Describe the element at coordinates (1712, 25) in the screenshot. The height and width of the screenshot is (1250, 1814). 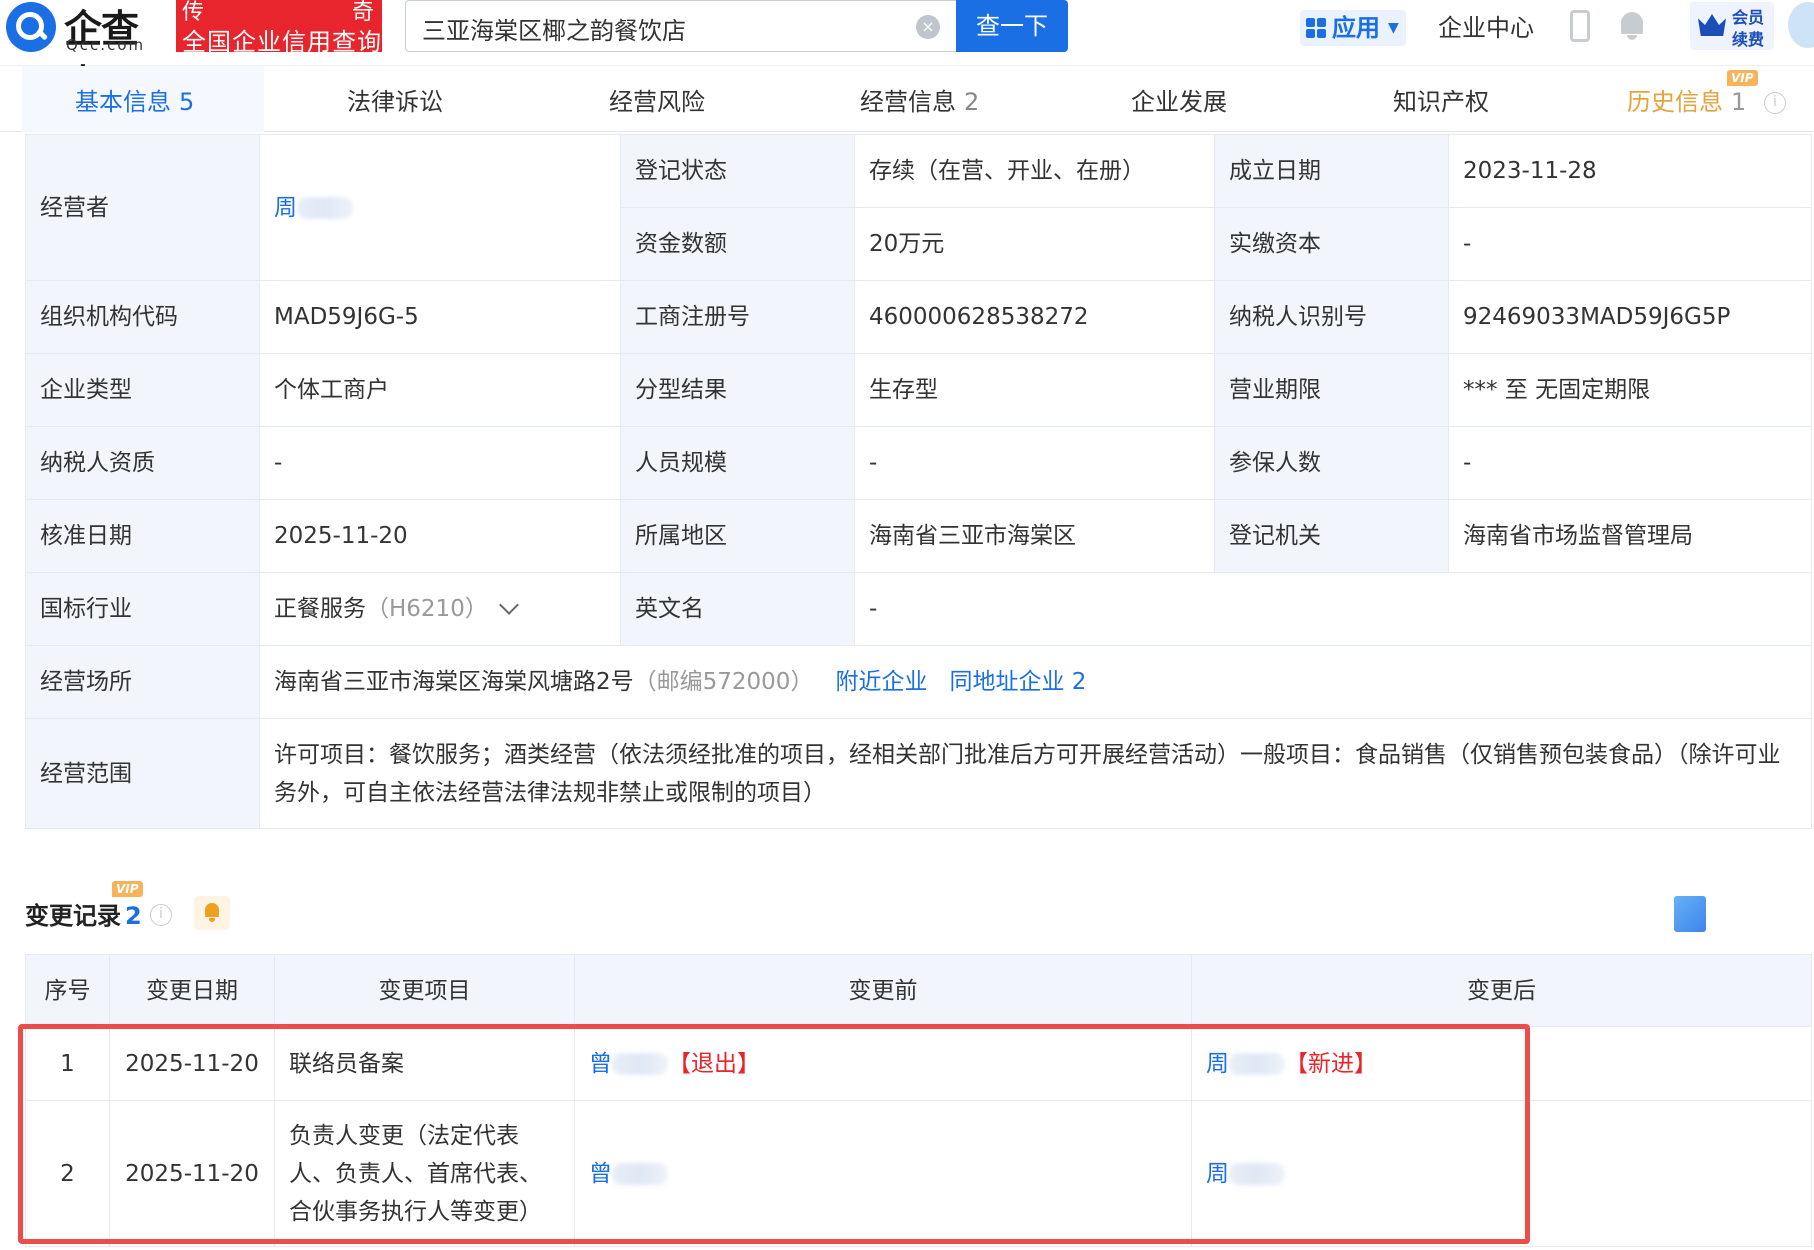
I see `crown-icon` at that location.